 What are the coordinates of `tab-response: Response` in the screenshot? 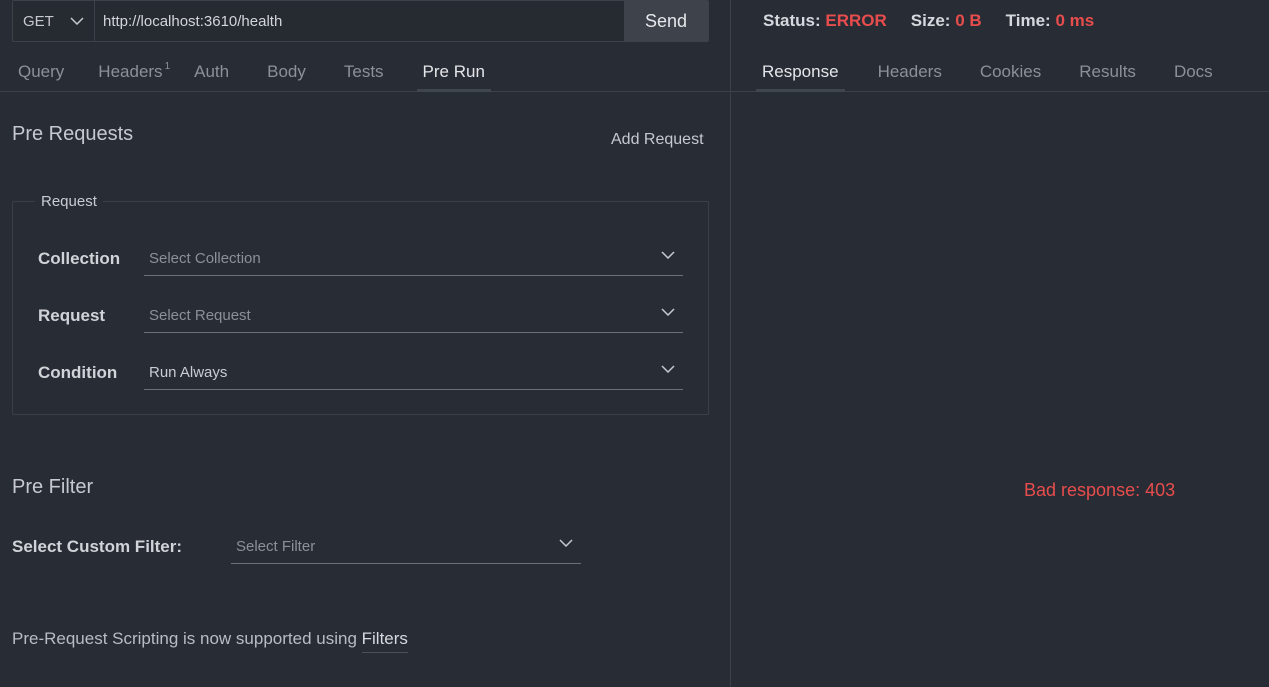 It's located at (800, 72).